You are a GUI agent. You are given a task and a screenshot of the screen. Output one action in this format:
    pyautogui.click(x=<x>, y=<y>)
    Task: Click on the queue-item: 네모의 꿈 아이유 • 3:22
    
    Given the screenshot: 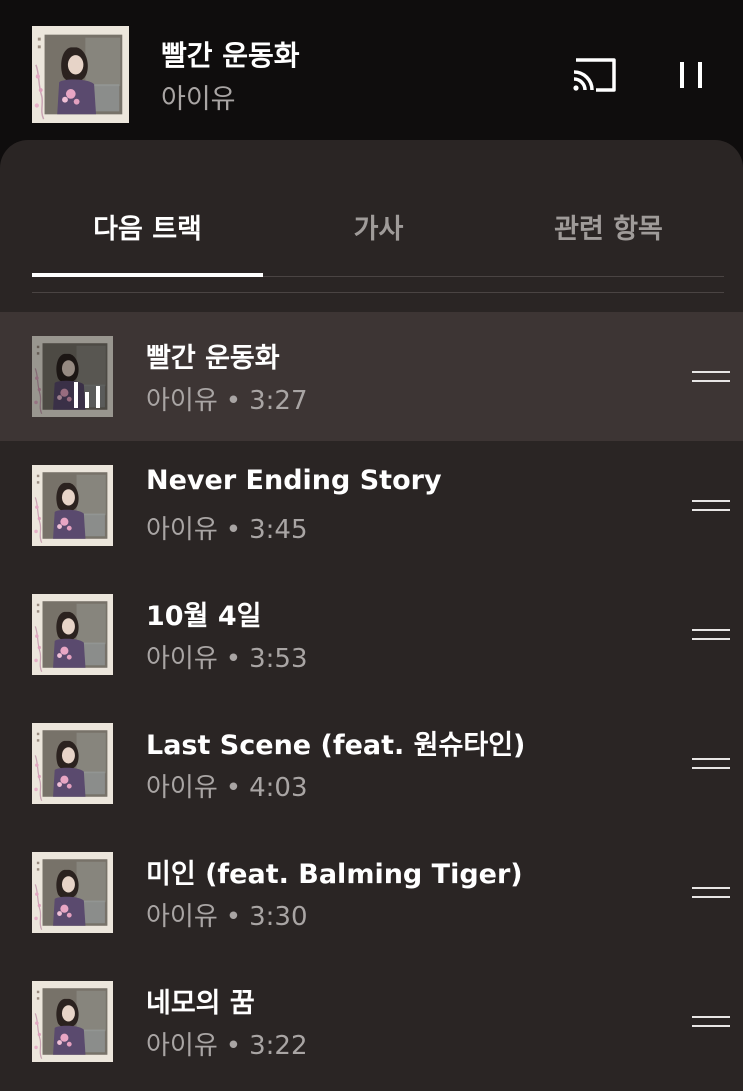 What is the action you would take?
    pyautogui.click(x=371, y=1021)
    